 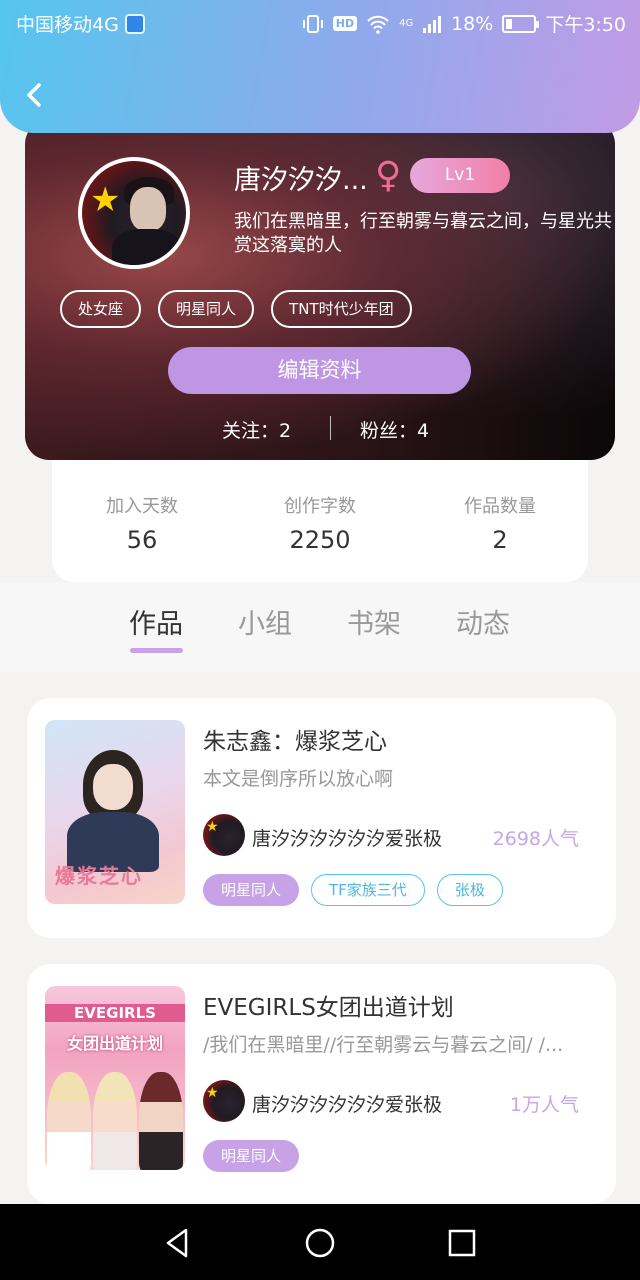 What do you see at coordinates (265, 621) in the screenshot?
I see `tab-groups: 小组` at bounding box center [265, 621].